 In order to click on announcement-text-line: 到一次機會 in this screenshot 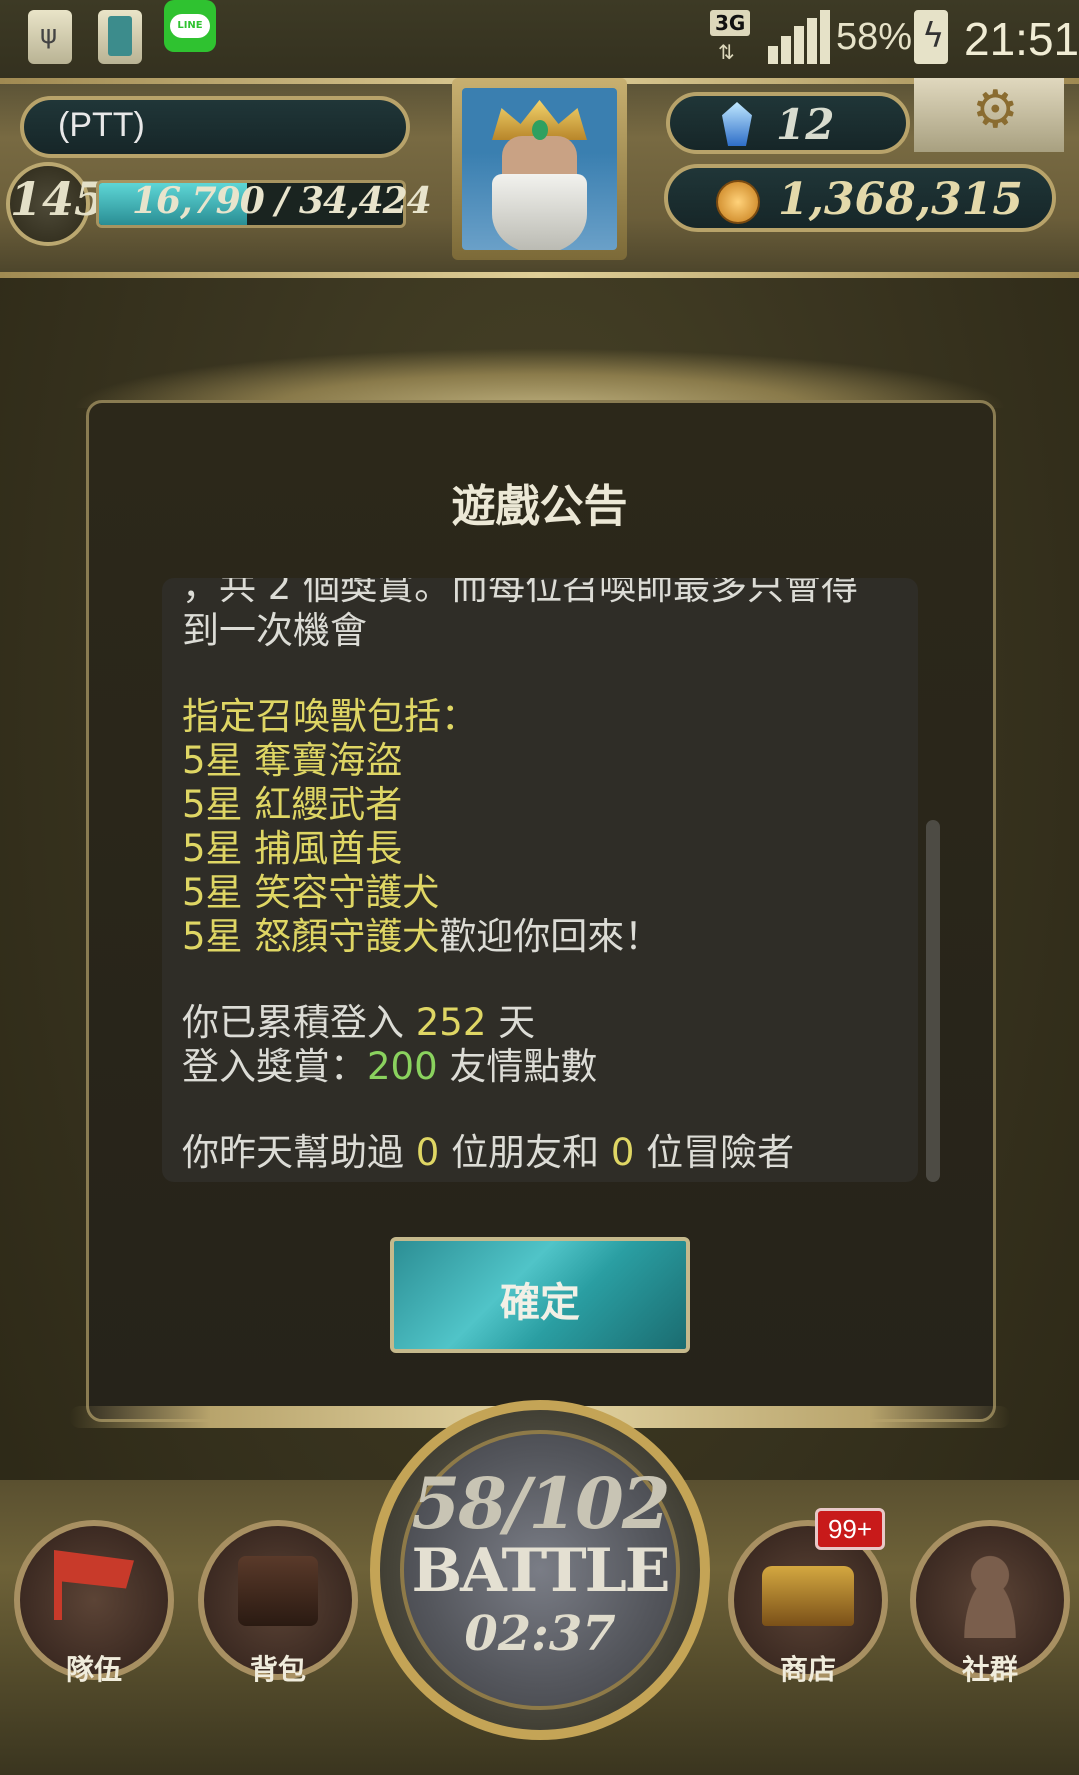, I will do `click(274, 630)`.